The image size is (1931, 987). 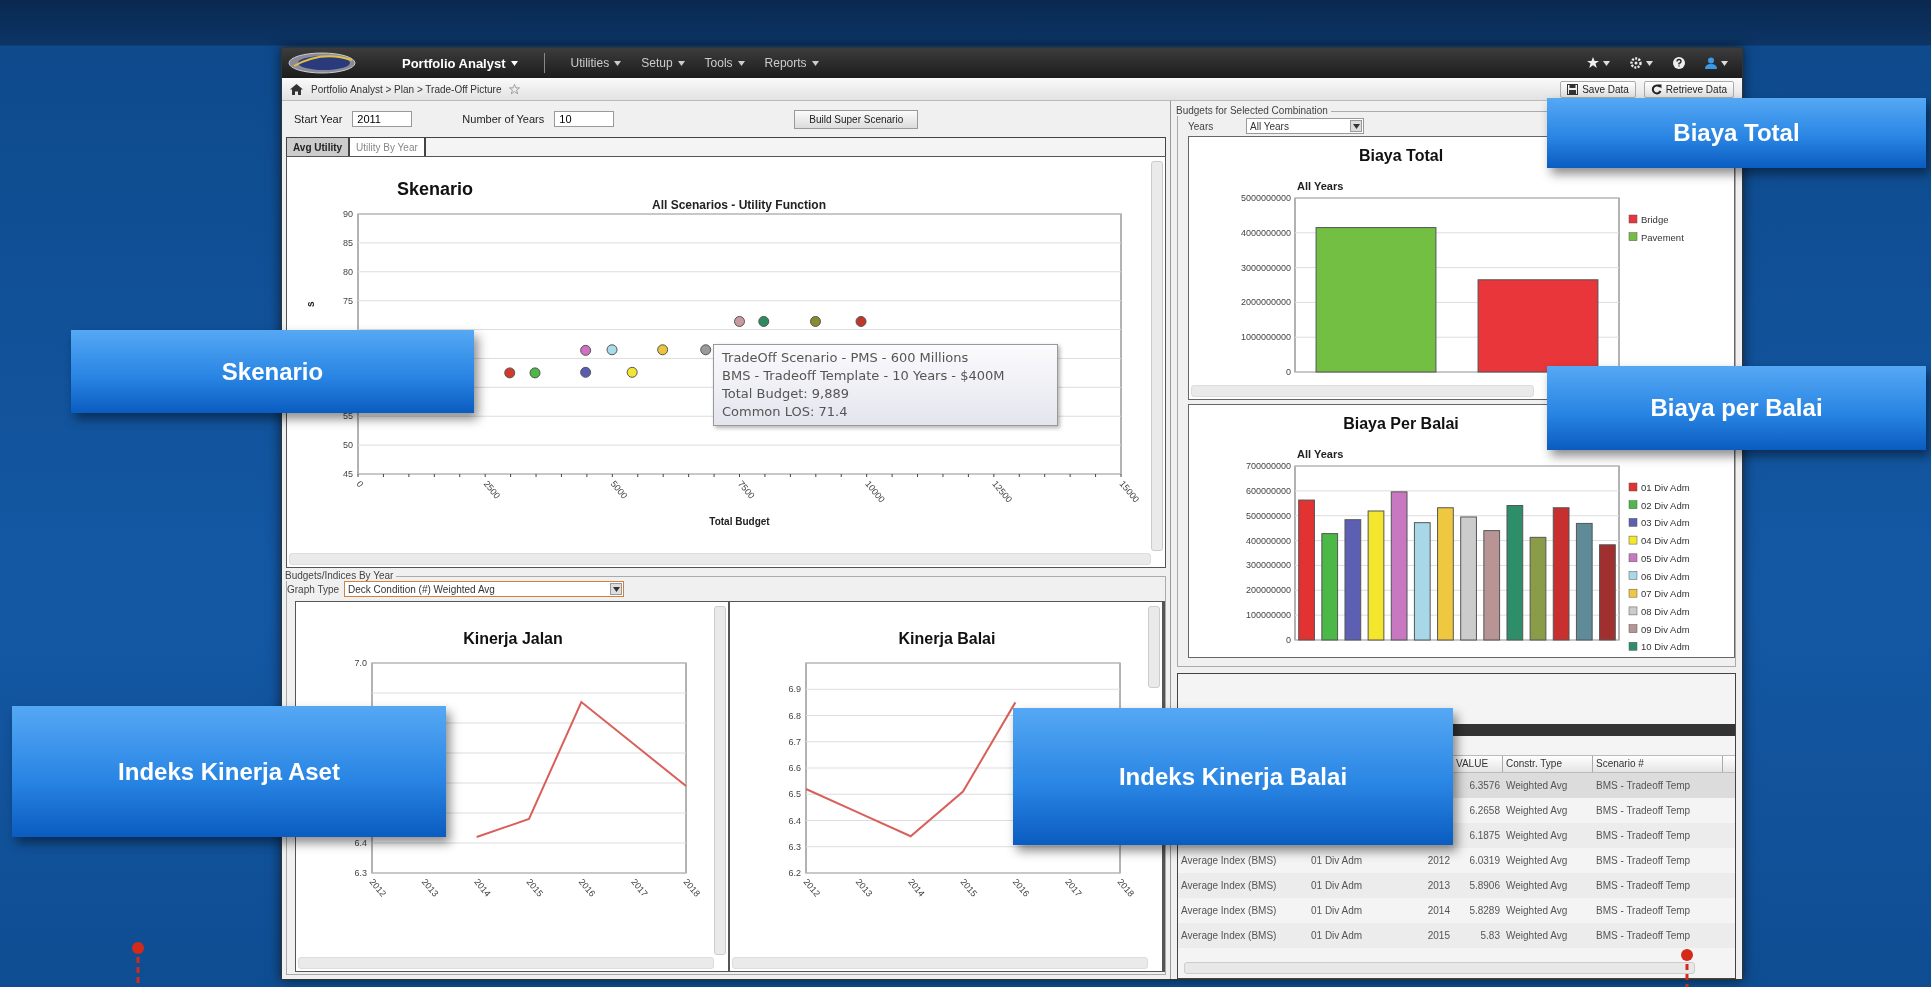 What do you see at coordinates (360, 843) in the screenshot?
I see `axis-label: 6.4` at bounding box center [360, 843].